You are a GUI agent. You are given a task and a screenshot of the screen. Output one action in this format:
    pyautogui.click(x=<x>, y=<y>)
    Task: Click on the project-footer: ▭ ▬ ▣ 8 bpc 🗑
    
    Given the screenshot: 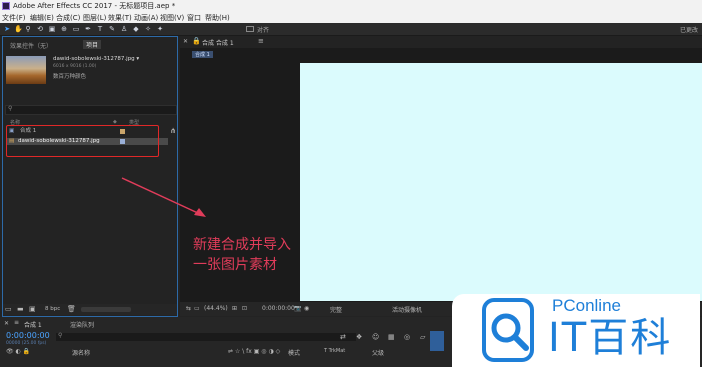 What is the action you would take?
    pyautogui.click(x=90, y=309)
    